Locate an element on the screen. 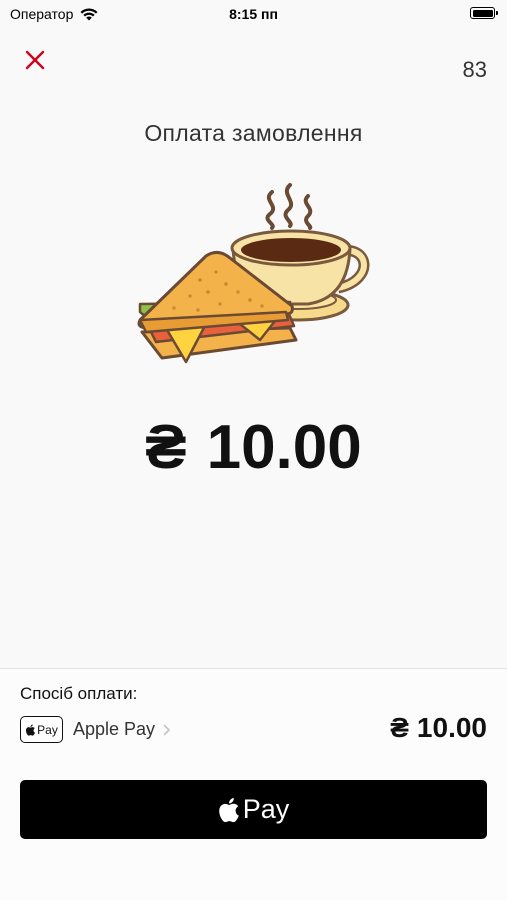 Image resolution: width=507 pixels, height=900 pixels. order-amount: ₴ 10.00 is located at coordinates (253, 447).